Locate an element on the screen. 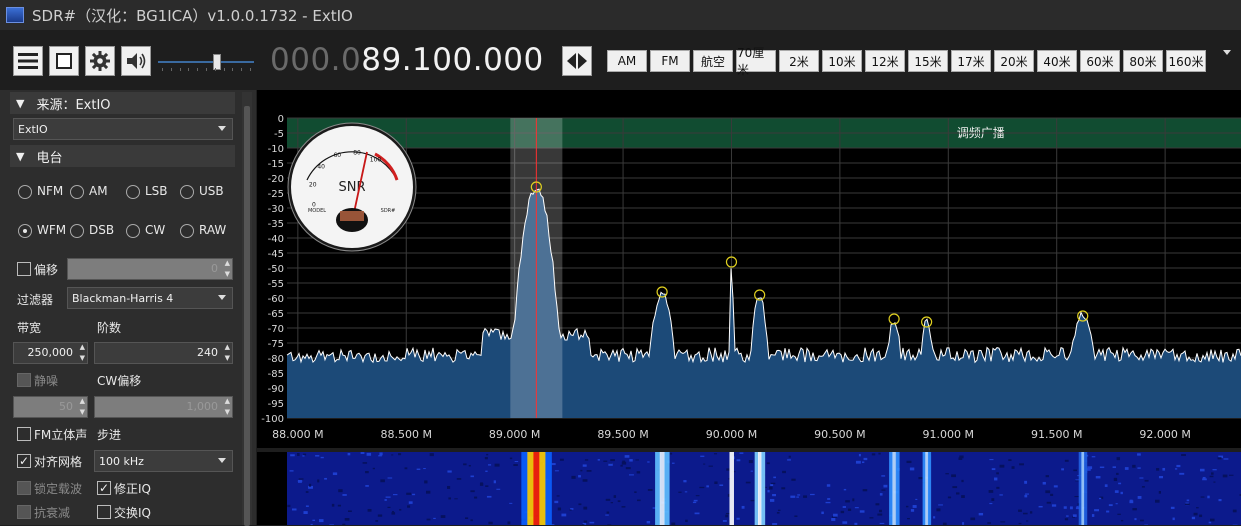 The image size is (1241, 526). band-button-8: 17米 is located at coordinates (971, 61).